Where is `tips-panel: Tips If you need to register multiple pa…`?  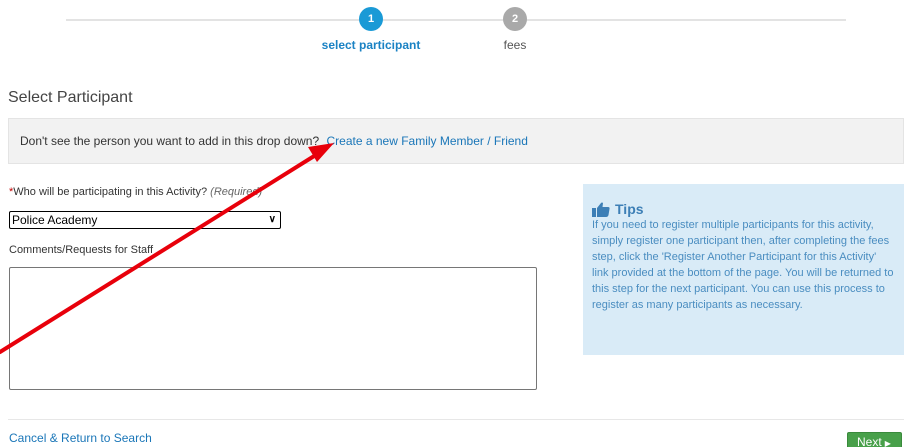
tips-panel: Tips If you need to register multiple pa… is located at coordinates (743, 269).